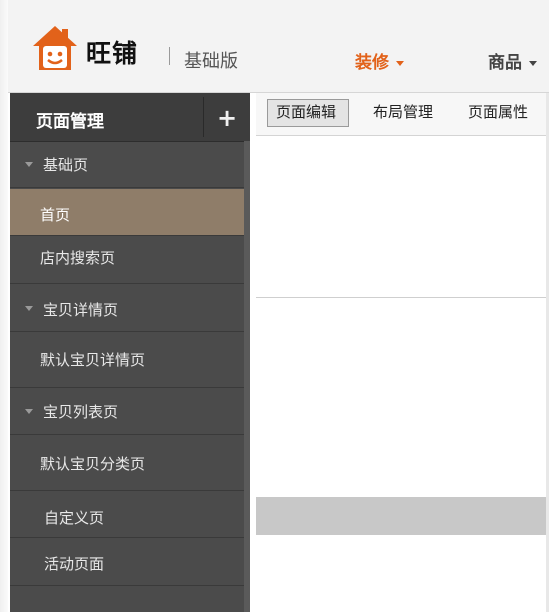 This screenshot has width=549, height=612. I want to click on content-divider, so click(402, 297).